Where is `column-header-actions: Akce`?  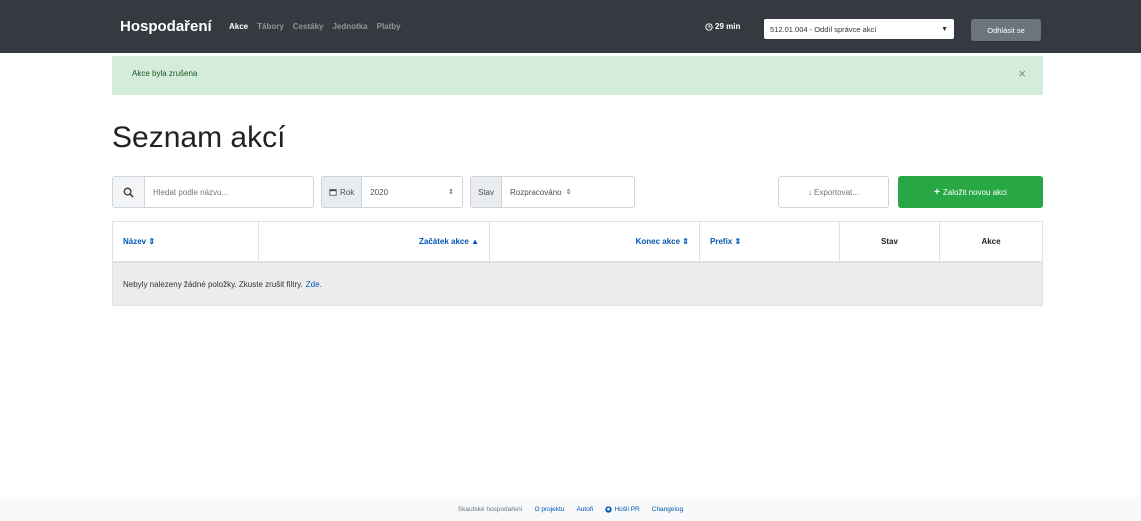
column-header-actions: Akce is located at coordinates (991, 241).